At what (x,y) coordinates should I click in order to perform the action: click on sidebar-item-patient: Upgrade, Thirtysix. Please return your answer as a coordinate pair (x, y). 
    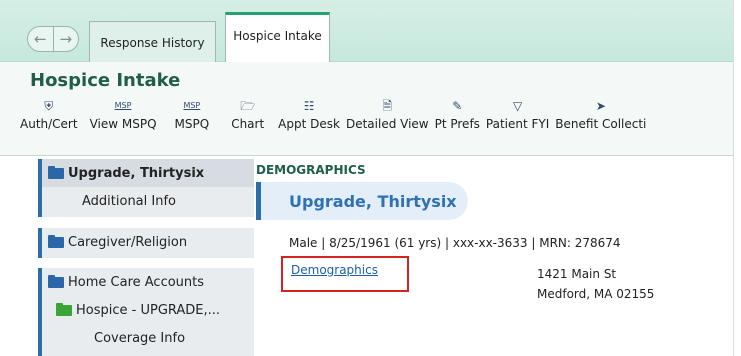
    Looking at the image, I should click on (148, 173).